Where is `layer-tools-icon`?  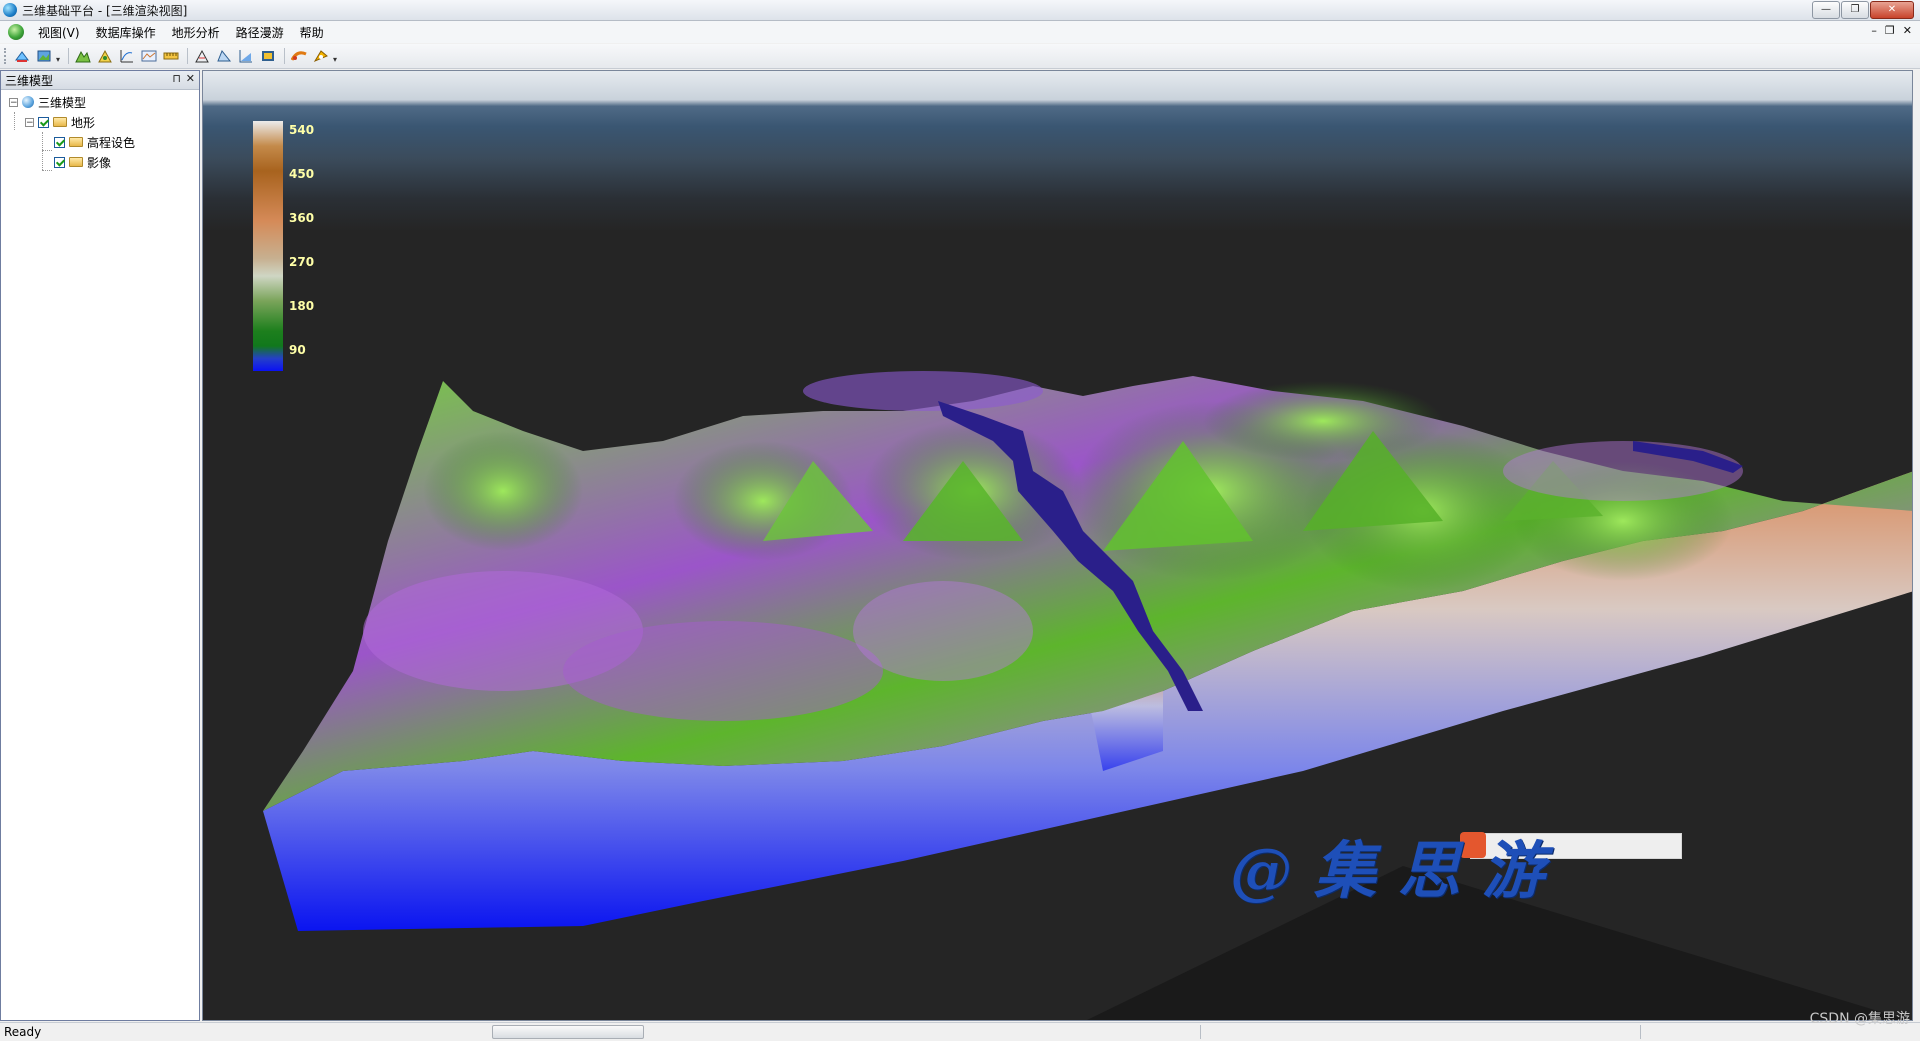
layer-tools-icon is located at coordinates (22, 56).